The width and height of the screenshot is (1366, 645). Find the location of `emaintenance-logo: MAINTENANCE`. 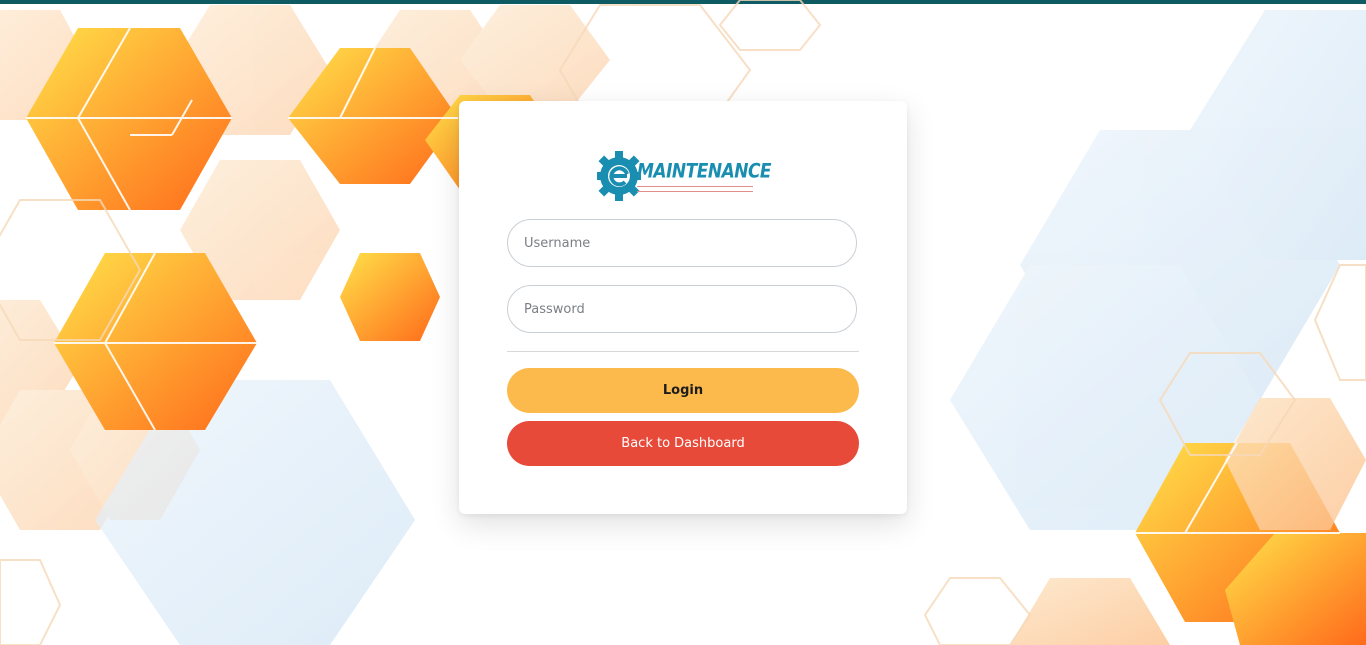

emaintenance-logo: MAINTENANCE is located at coordinates (683, 176).